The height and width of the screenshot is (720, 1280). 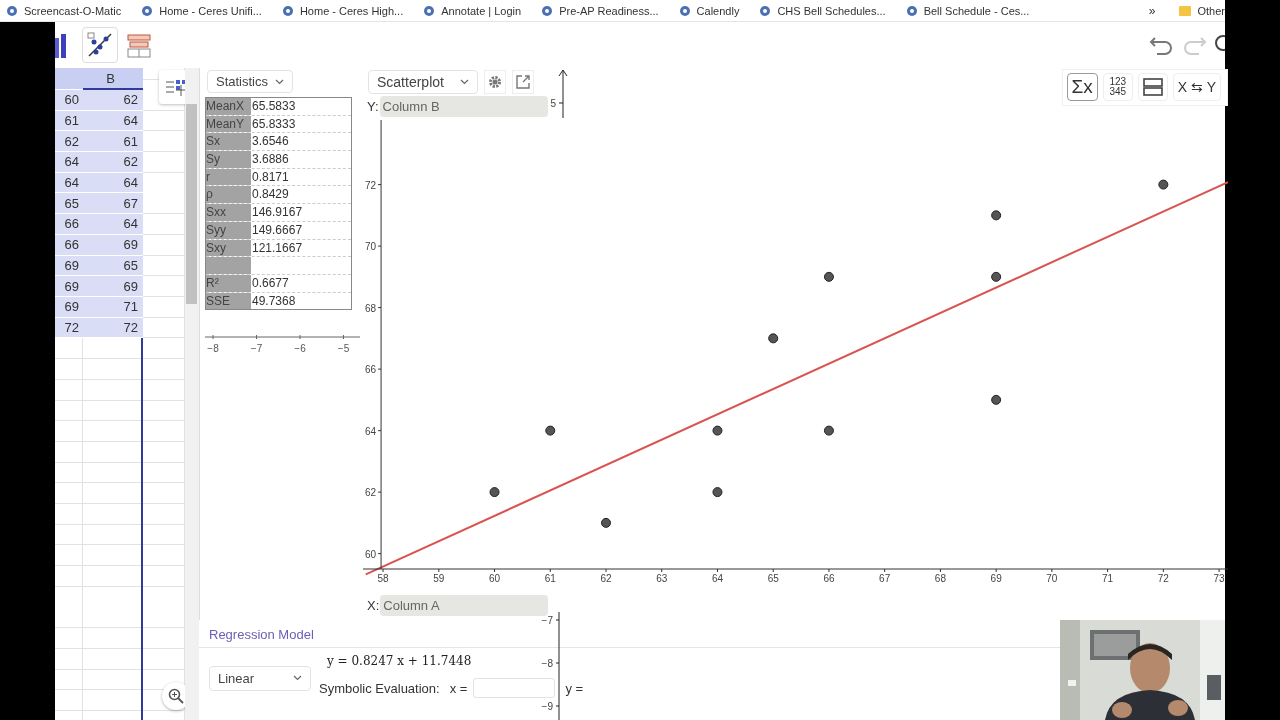 I want to click on stat-label: Sx, so click(x=228, y=142).